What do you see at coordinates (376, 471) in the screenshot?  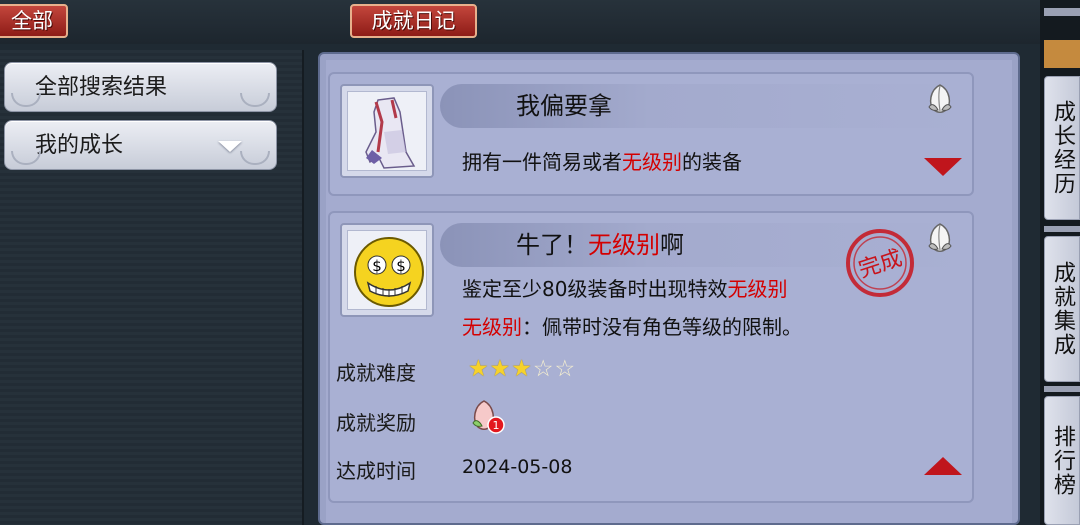 I see `completion-time-label: 达成时间` at bounding box center [376, 471].